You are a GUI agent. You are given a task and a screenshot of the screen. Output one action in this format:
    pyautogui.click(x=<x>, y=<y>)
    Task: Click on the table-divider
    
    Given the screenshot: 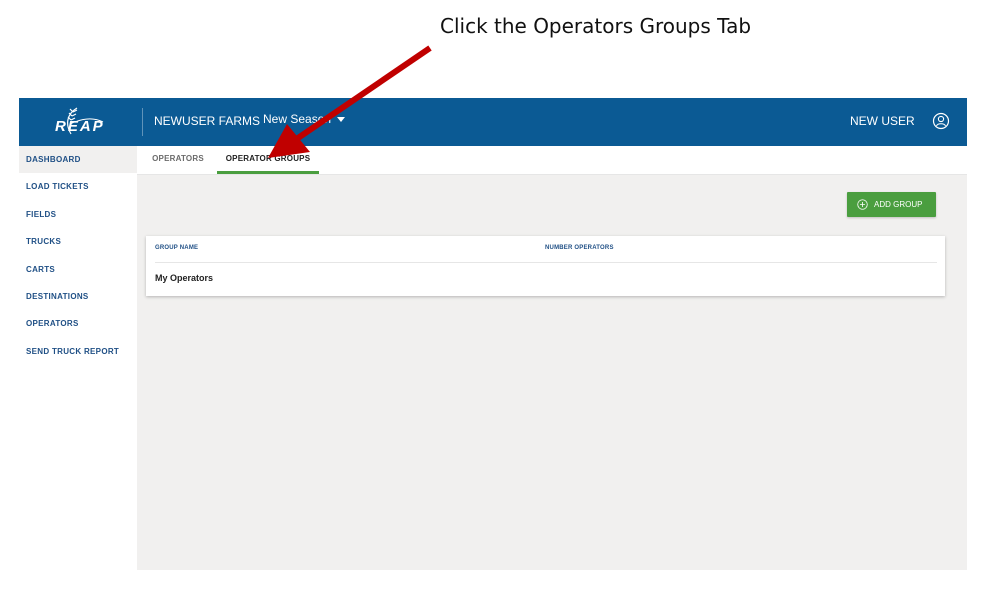 What is the action you would take?
    pyautogui.click(x=546, y=262)
    